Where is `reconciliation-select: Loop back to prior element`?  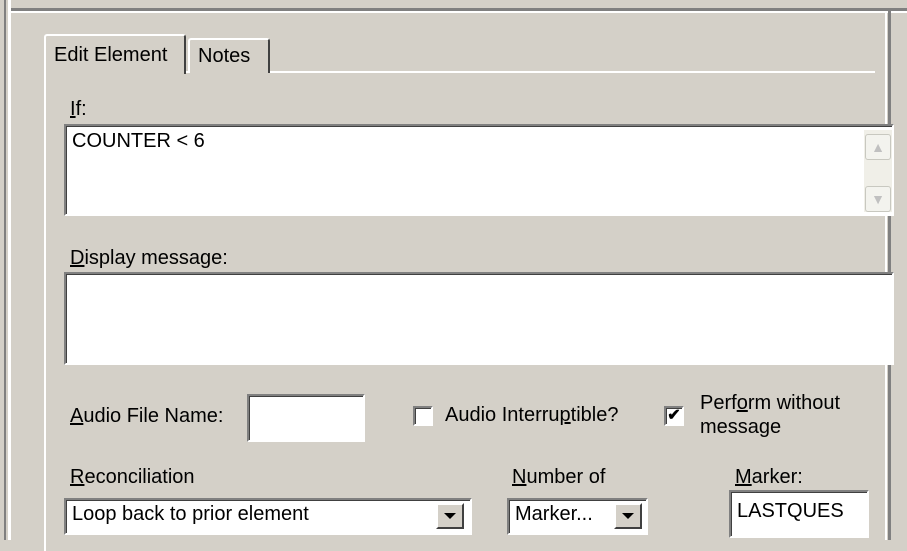
reconciliation-select: Loop back to prior element is located at coordinates (268, 516).